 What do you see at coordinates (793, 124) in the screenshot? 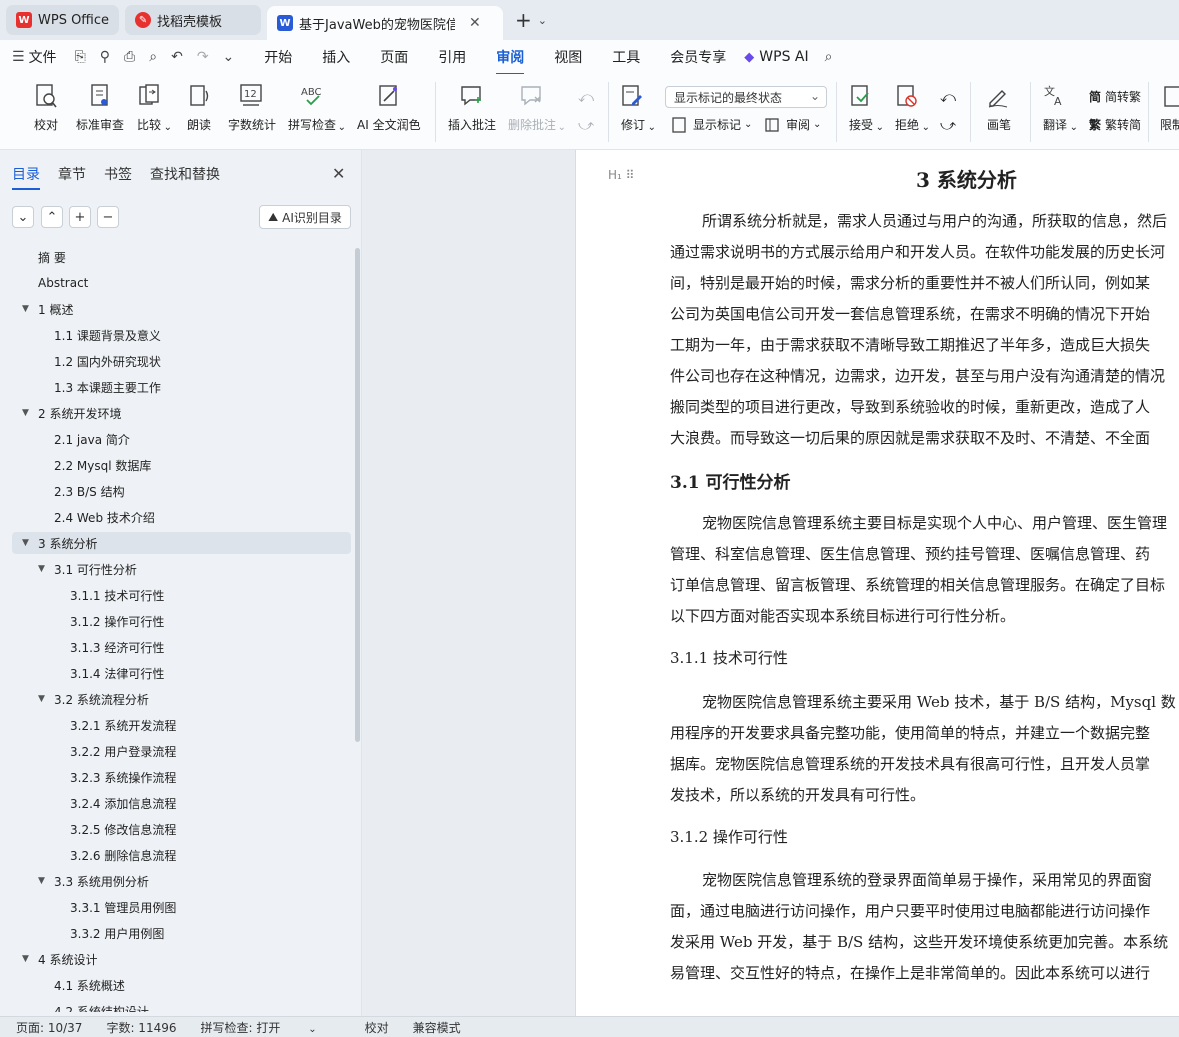
I see `review-pane-button: 审阅 ⌄` at bounding box center [793, 124].